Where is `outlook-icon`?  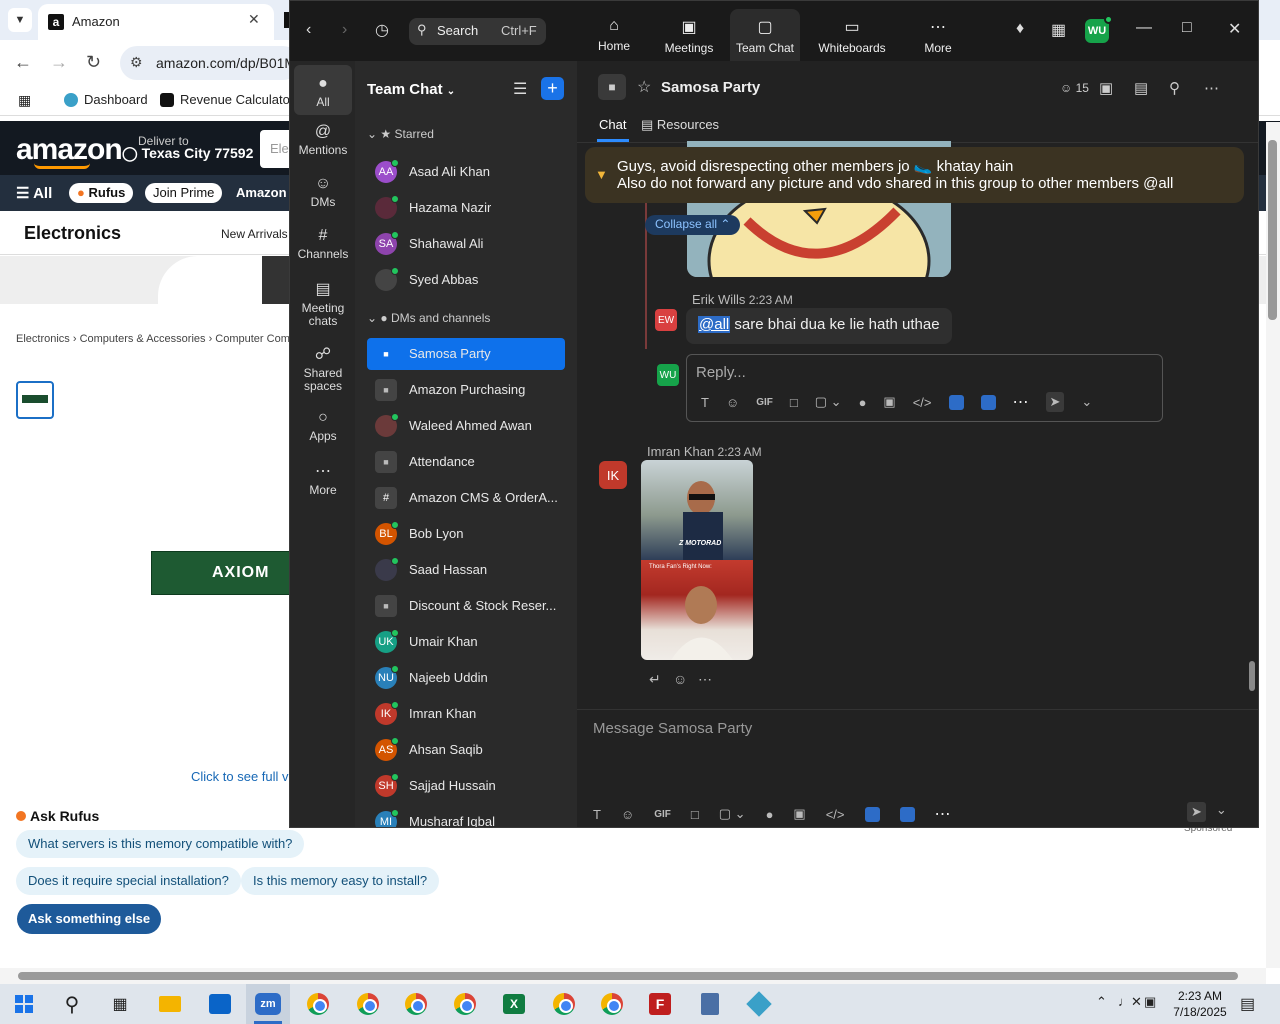 outlook-icon is located at coordinates (220, 1004).